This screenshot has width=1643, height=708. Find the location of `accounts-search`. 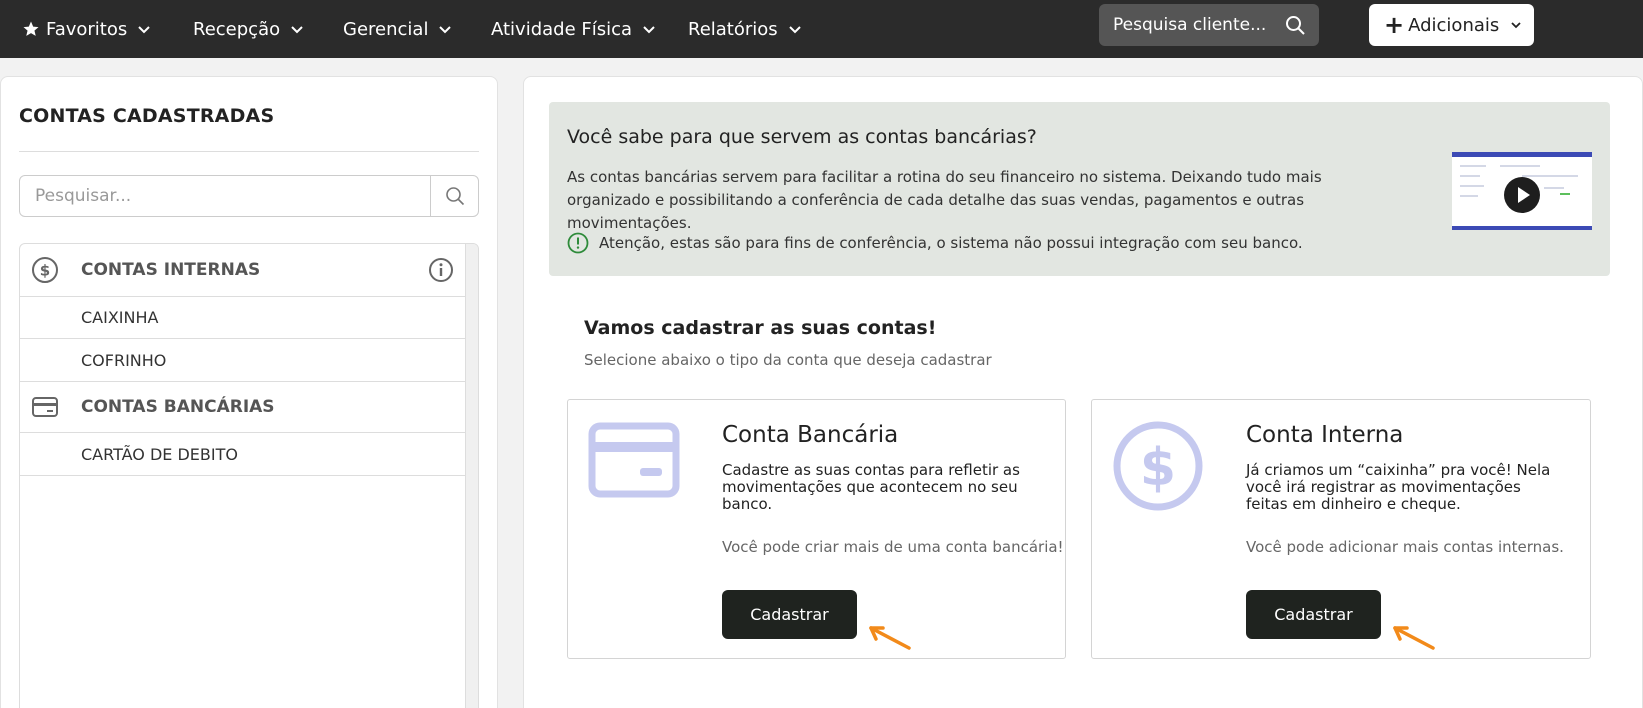

accounts-search is located at coordinates (249, 196).